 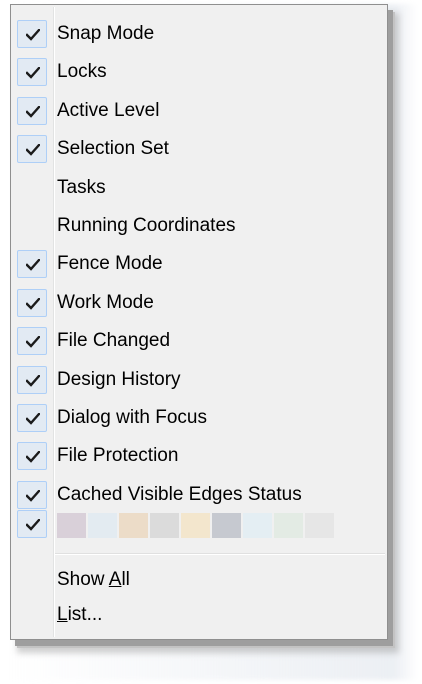 I want to click on menu-item-label: Locks, so click(x=82, y=71).